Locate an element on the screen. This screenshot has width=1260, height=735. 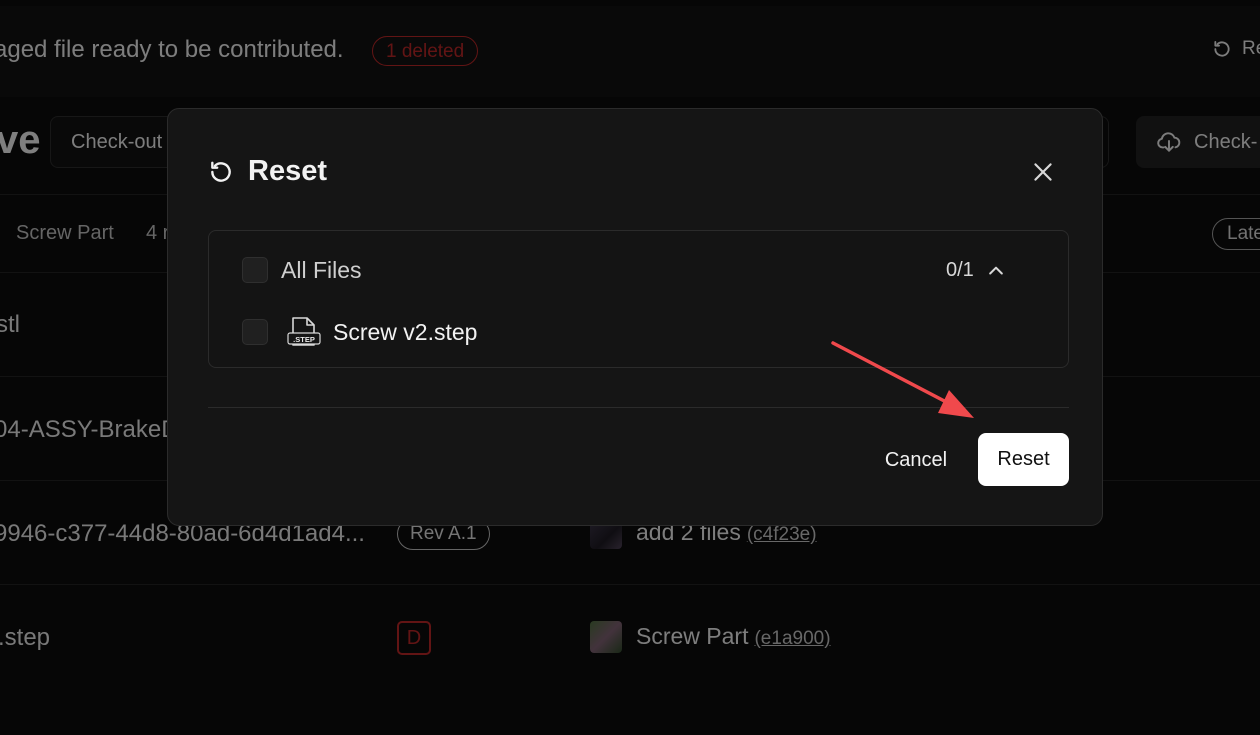
dialog-header: Reset is located at coordinates (267, 171).